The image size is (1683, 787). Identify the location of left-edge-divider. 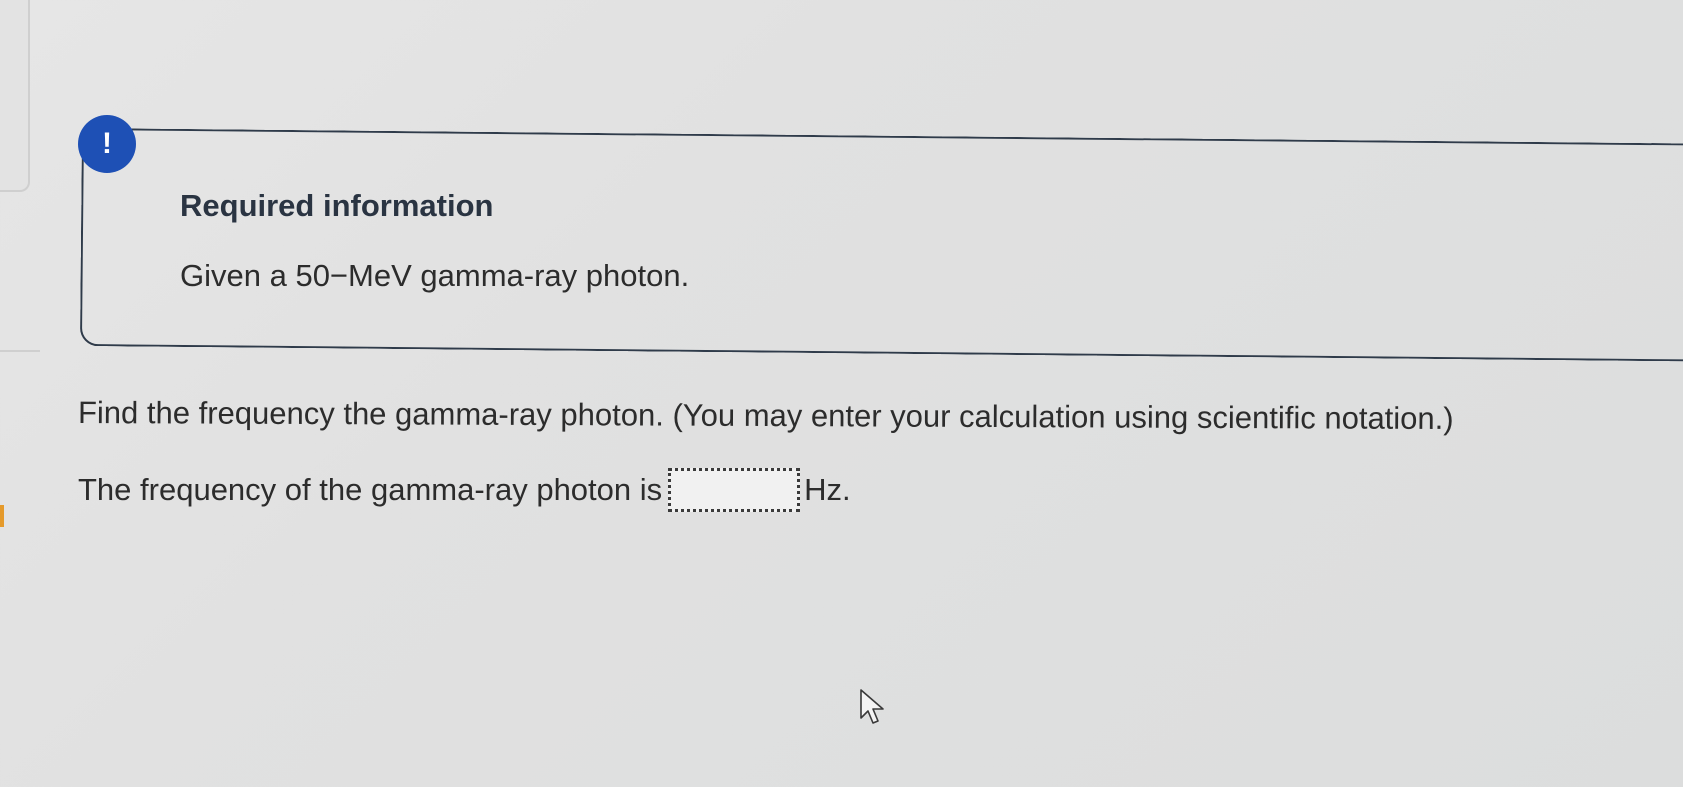
(20, 351).